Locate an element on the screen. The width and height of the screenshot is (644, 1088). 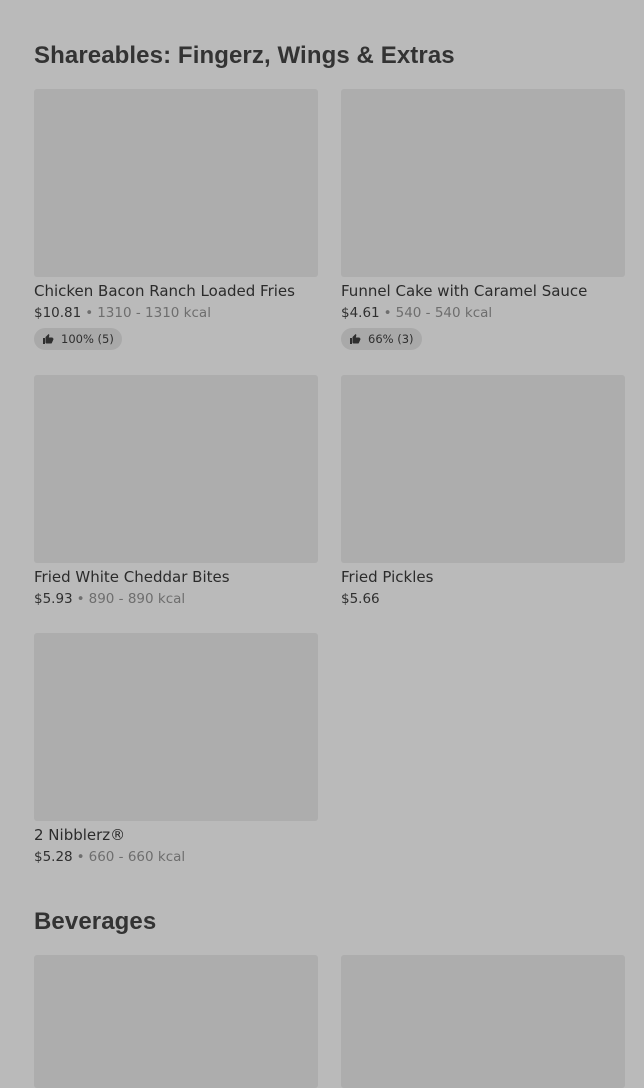
rating-badge: 66% (3) is located at coordinates (381, 339).